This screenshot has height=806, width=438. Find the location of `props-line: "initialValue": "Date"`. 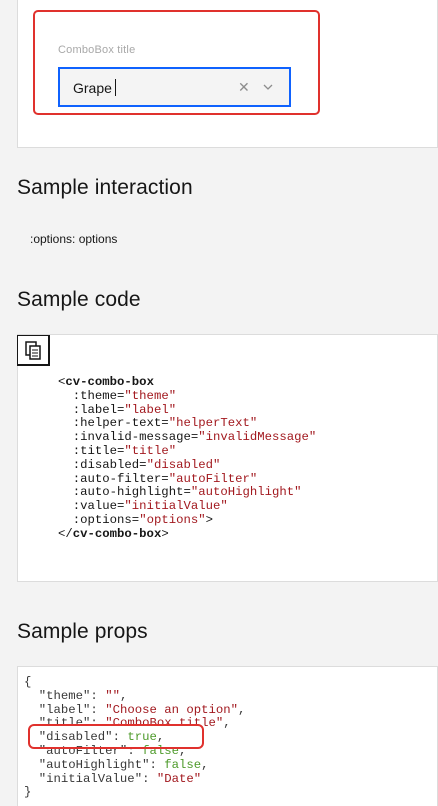

props-line: "initialValue": "Date" is located at coordinates (134, 779).